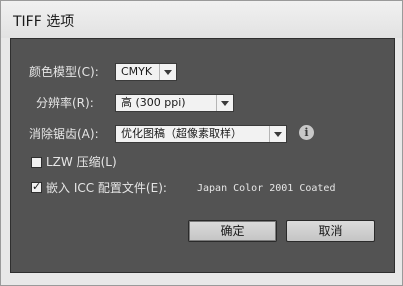 The height and width of the screenshot is (286, 403). Describe the element at coordinates (64, 72) in the screenshot. I see `color-model-label: 颜色模型(C):` at that location.